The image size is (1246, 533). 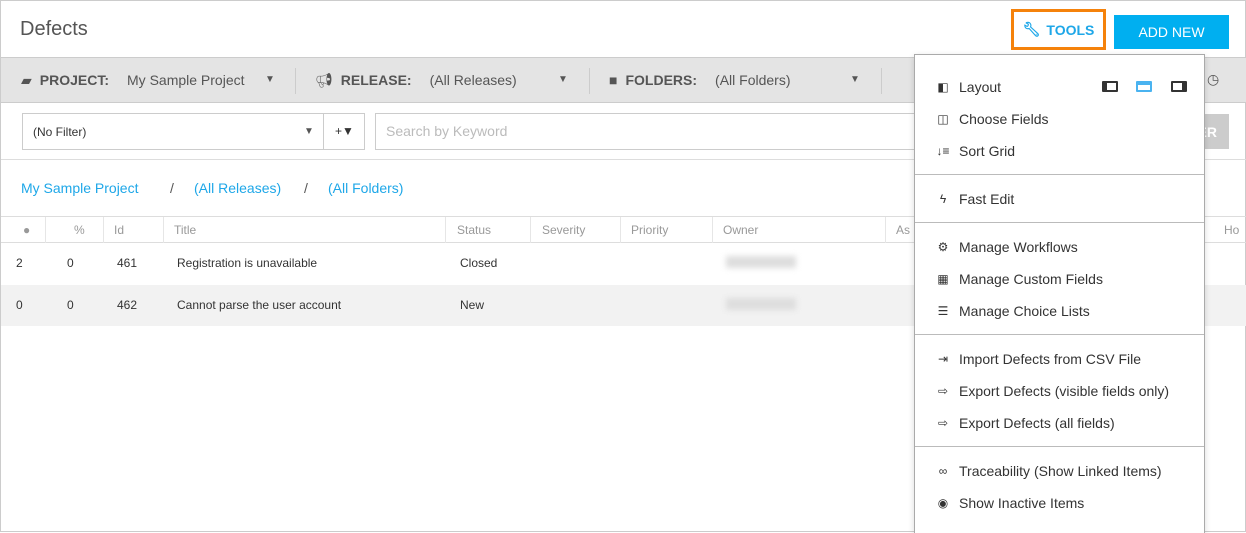 I want to click on columns-icon: ◫, so click(x=943, y=119).